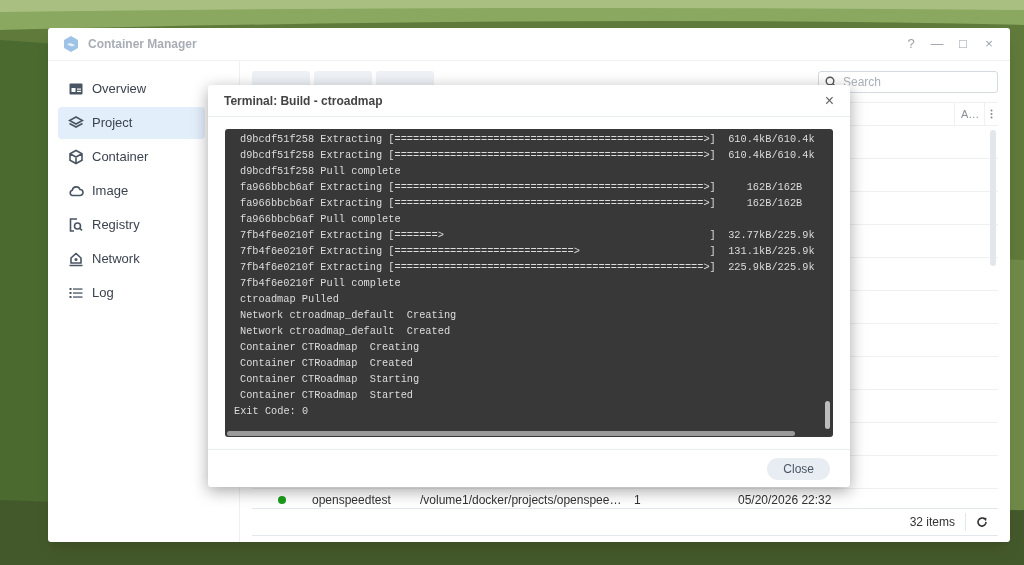  What do you see at coordinates (327, 395) in the screenshot?
I see `terminal-line: Container CTRoadmap Started` at bounding box center [327, 395].